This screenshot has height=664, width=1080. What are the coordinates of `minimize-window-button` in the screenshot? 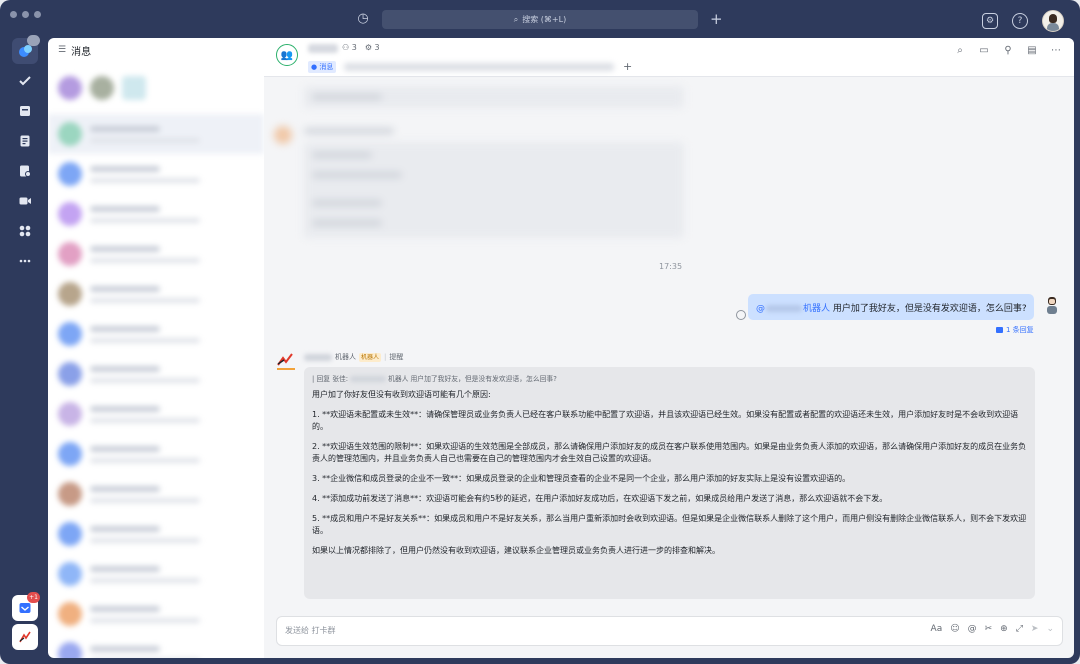 It's located at (25, 14).